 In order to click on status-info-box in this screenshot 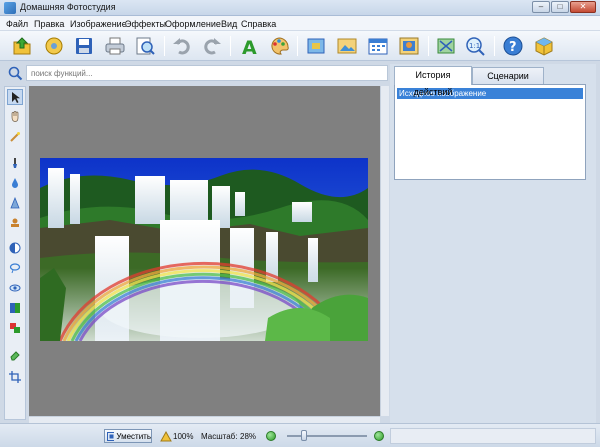, I will do `click(493, 436)`.